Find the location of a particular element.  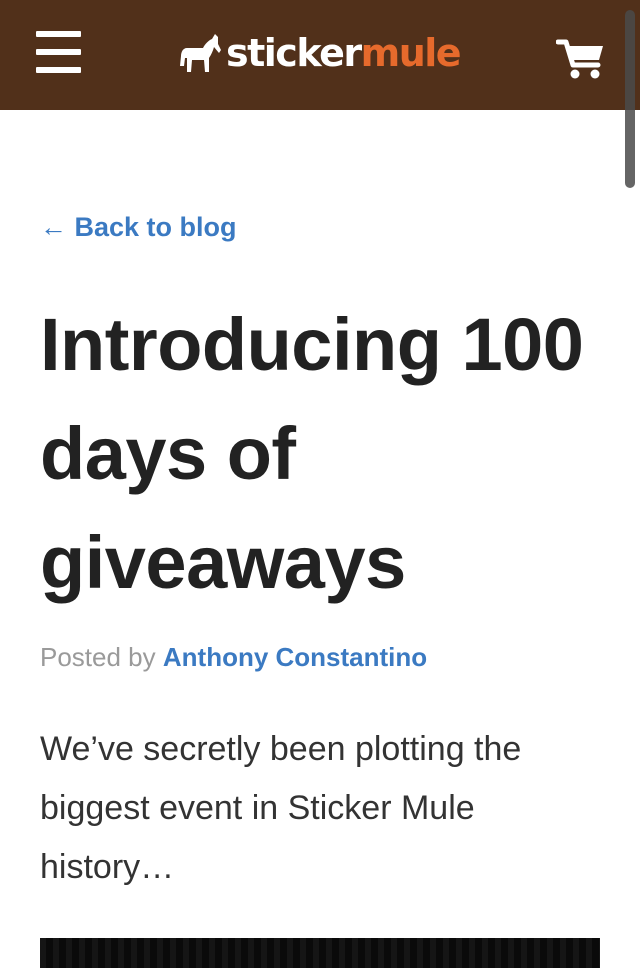

hamburger-menu-icon is located at coordinates (58, 52).